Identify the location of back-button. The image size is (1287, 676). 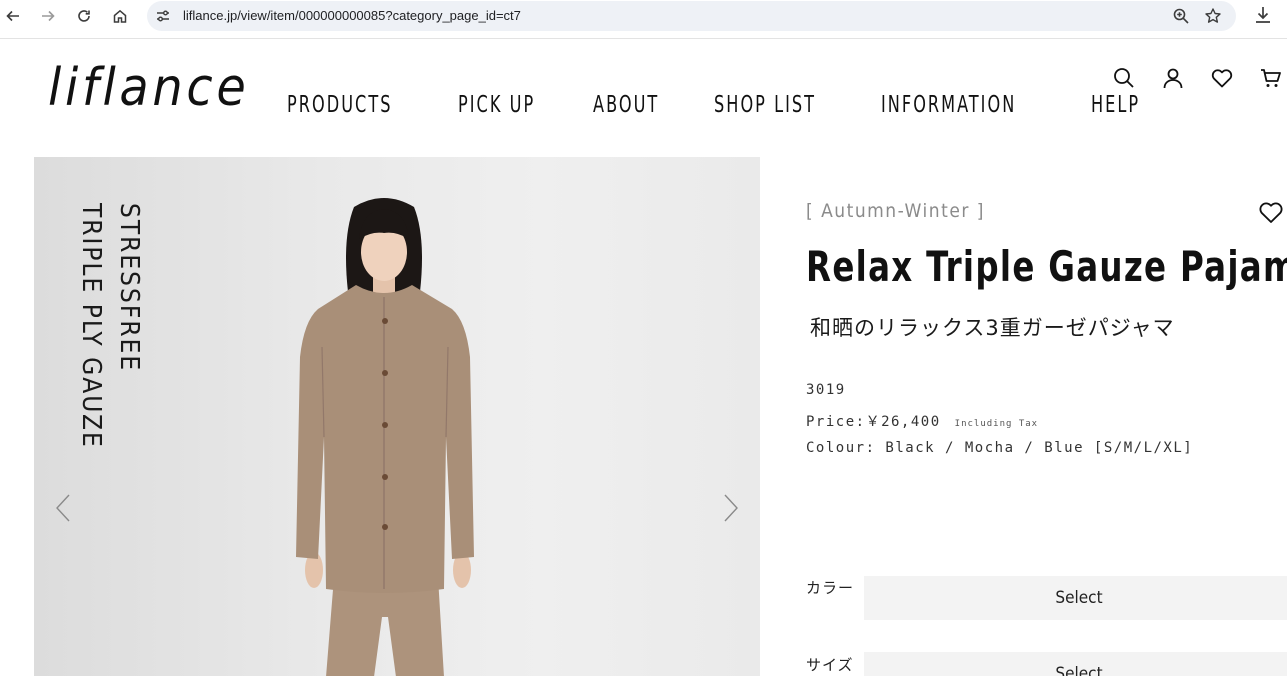
(13, 16).